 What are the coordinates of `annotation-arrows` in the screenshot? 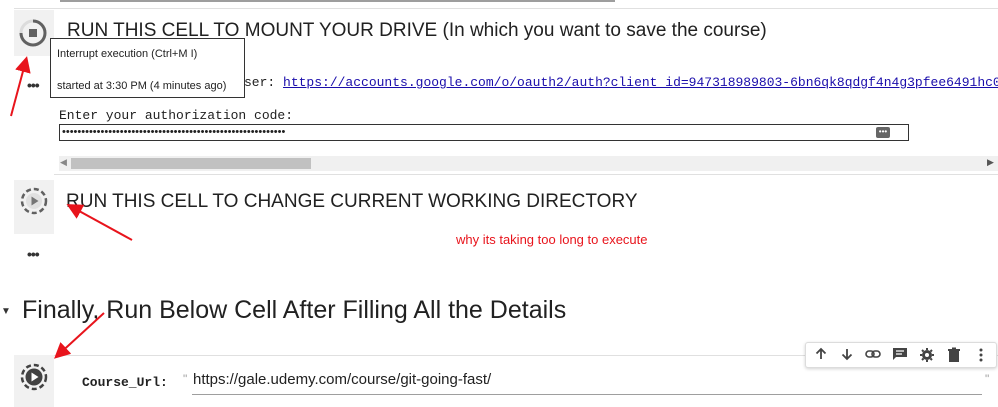 It's located at (71, 207).